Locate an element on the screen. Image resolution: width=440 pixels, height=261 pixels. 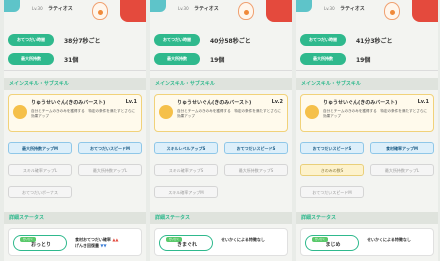
nature-card: せいかく きまぐれ せいかくによる特徴なし is located at coordinates (221, 242).